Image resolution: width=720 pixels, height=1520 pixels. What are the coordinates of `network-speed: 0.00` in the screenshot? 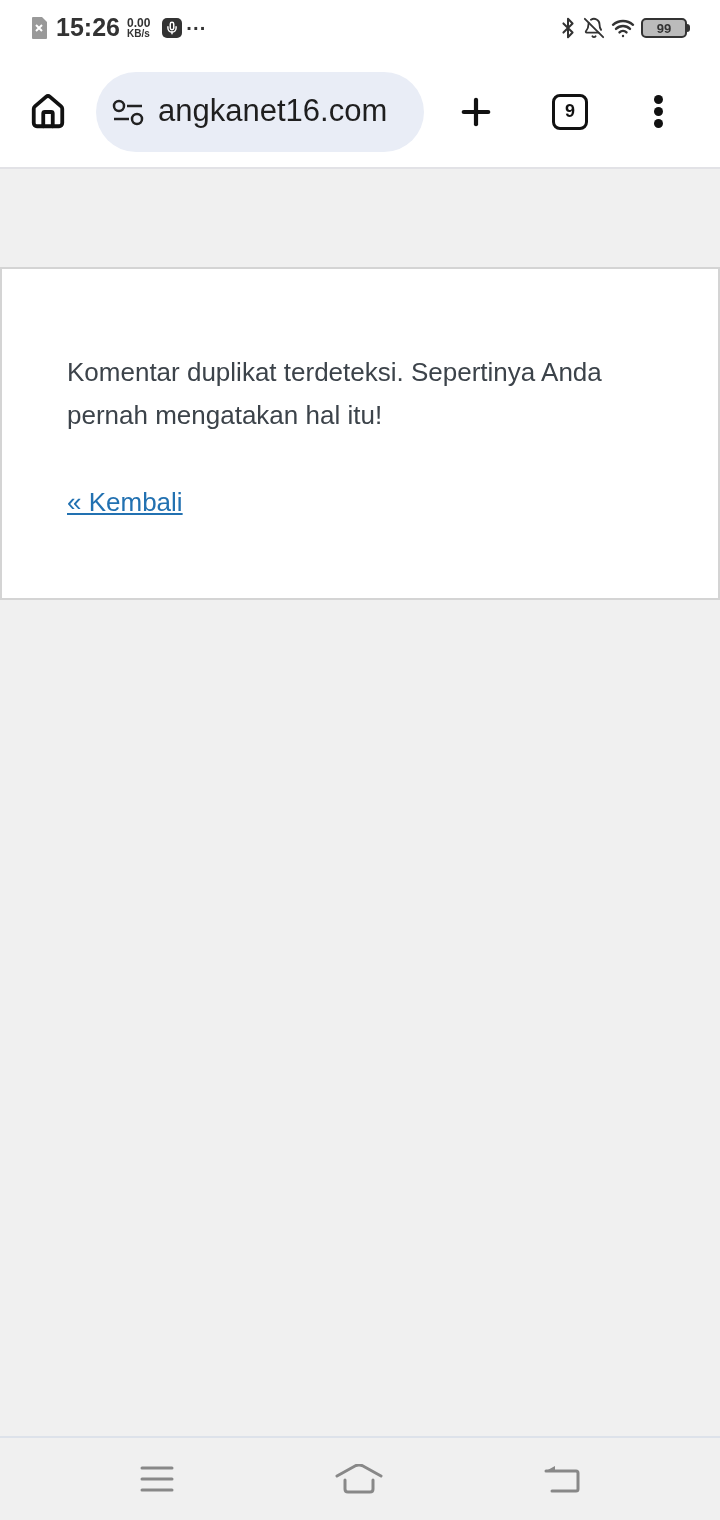 It's located at (138, 23).